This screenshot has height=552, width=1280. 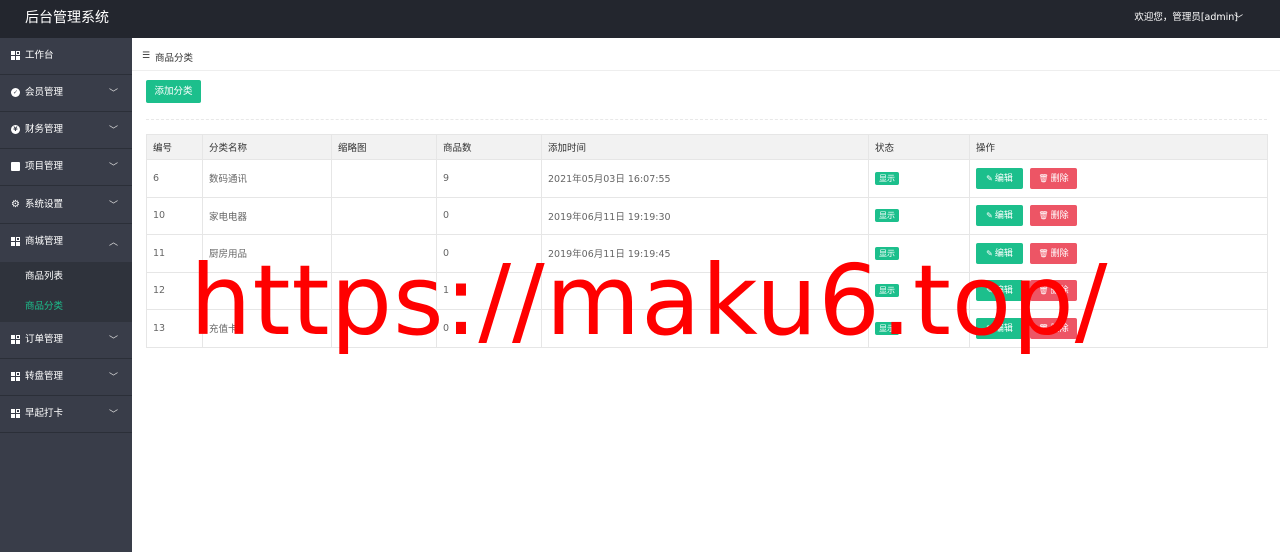 I want to click on column-header: 添加时间, so click(x=705, y=147).